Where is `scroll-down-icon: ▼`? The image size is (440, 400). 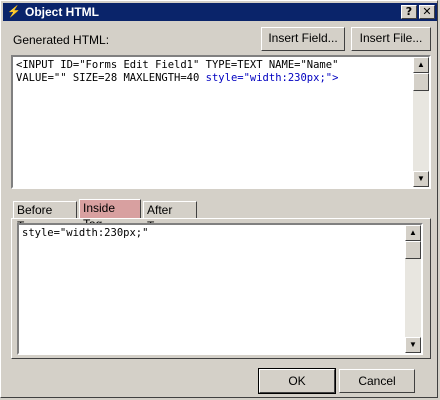 scroll-down-icon: ▼ is located at coordinates (421, 179).